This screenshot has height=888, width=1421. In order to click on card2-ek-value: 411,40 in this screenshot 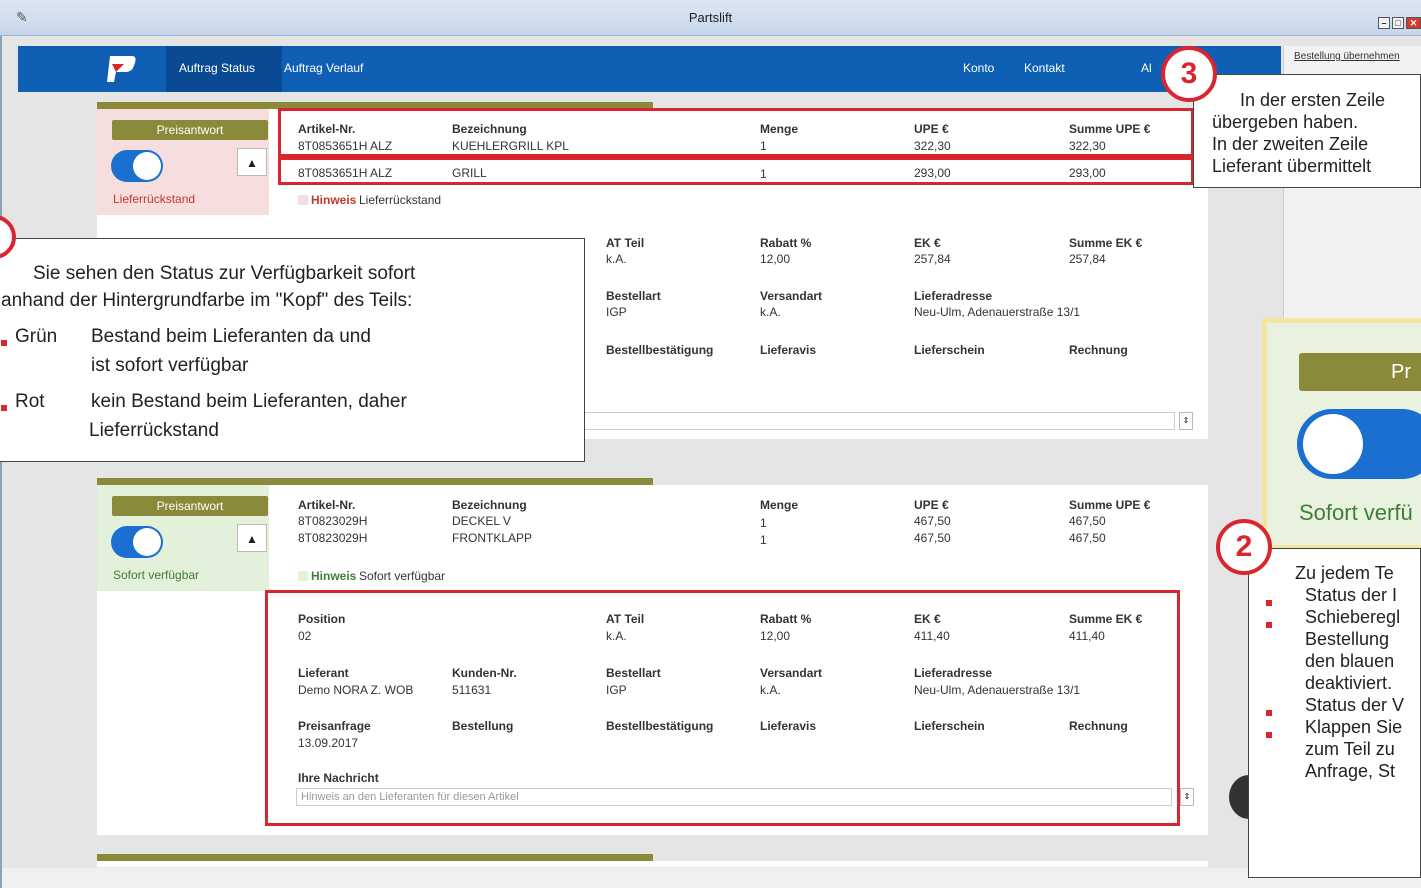, I will do `click(932, 636)`.